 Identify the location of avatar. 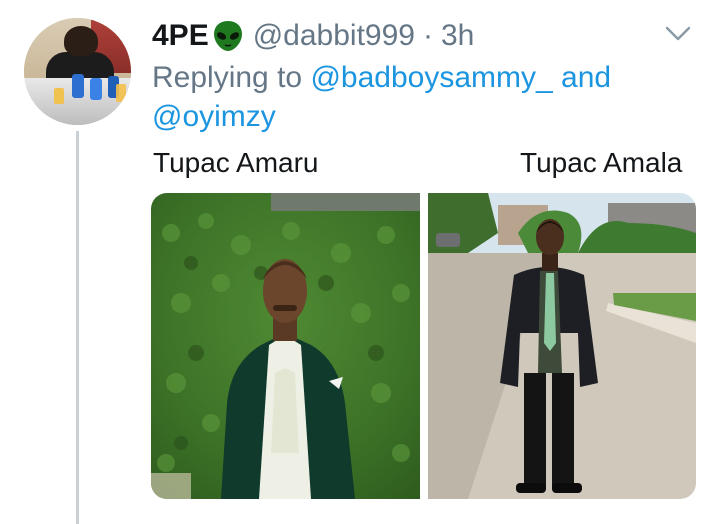
(77, 71).